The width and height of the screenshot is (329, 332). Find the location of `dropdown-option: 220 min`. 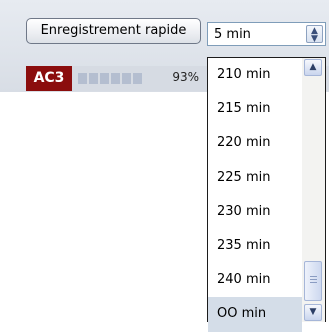

dropdown-option: 220 min is located at coordinates (255, 143).